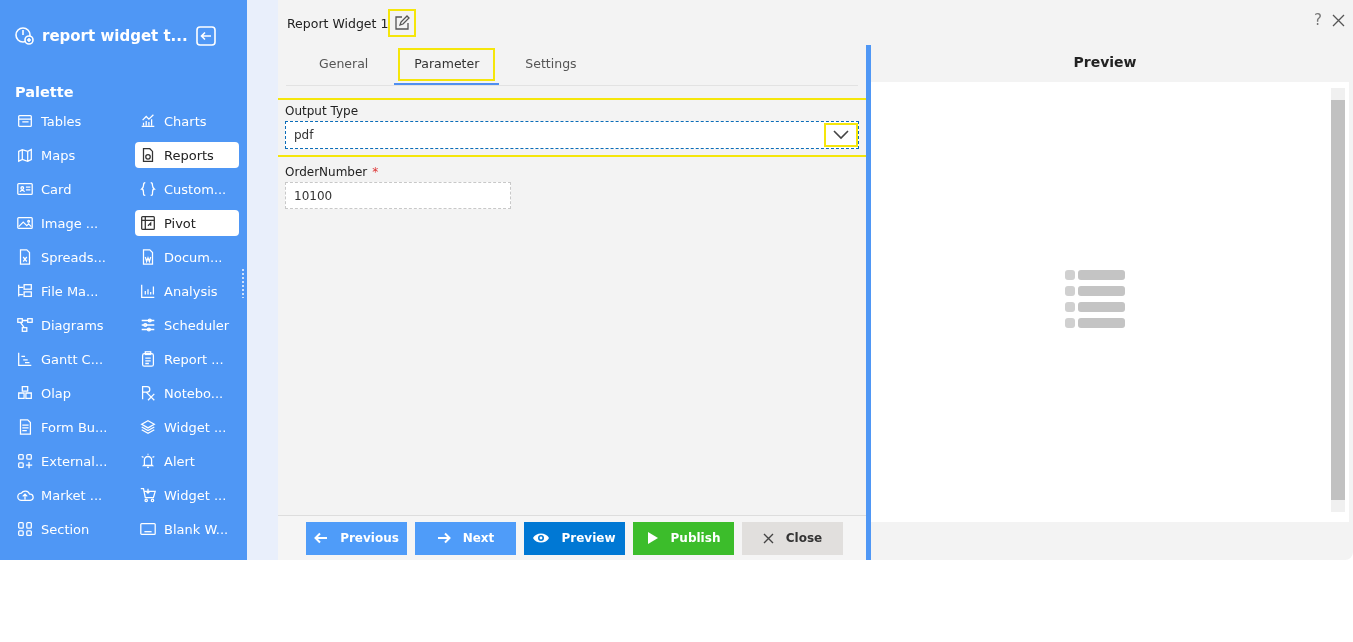  I want to click on clipboard-icon, so click(148, 359).